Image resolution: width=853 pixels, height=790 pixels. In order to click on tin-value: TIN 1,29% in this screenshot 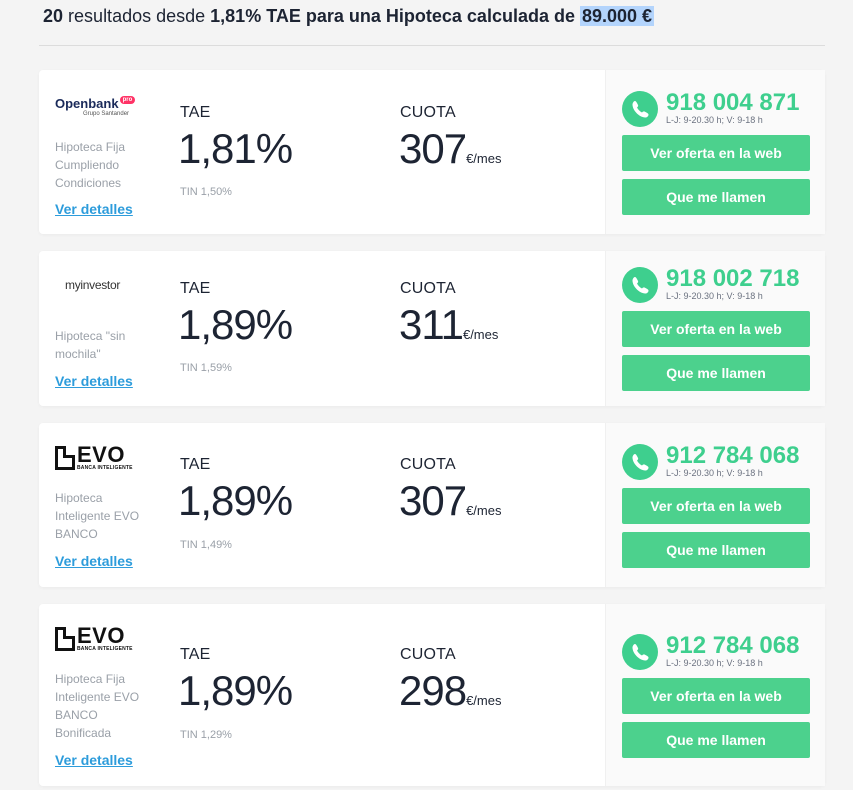, I will do `click(206, 735)`.